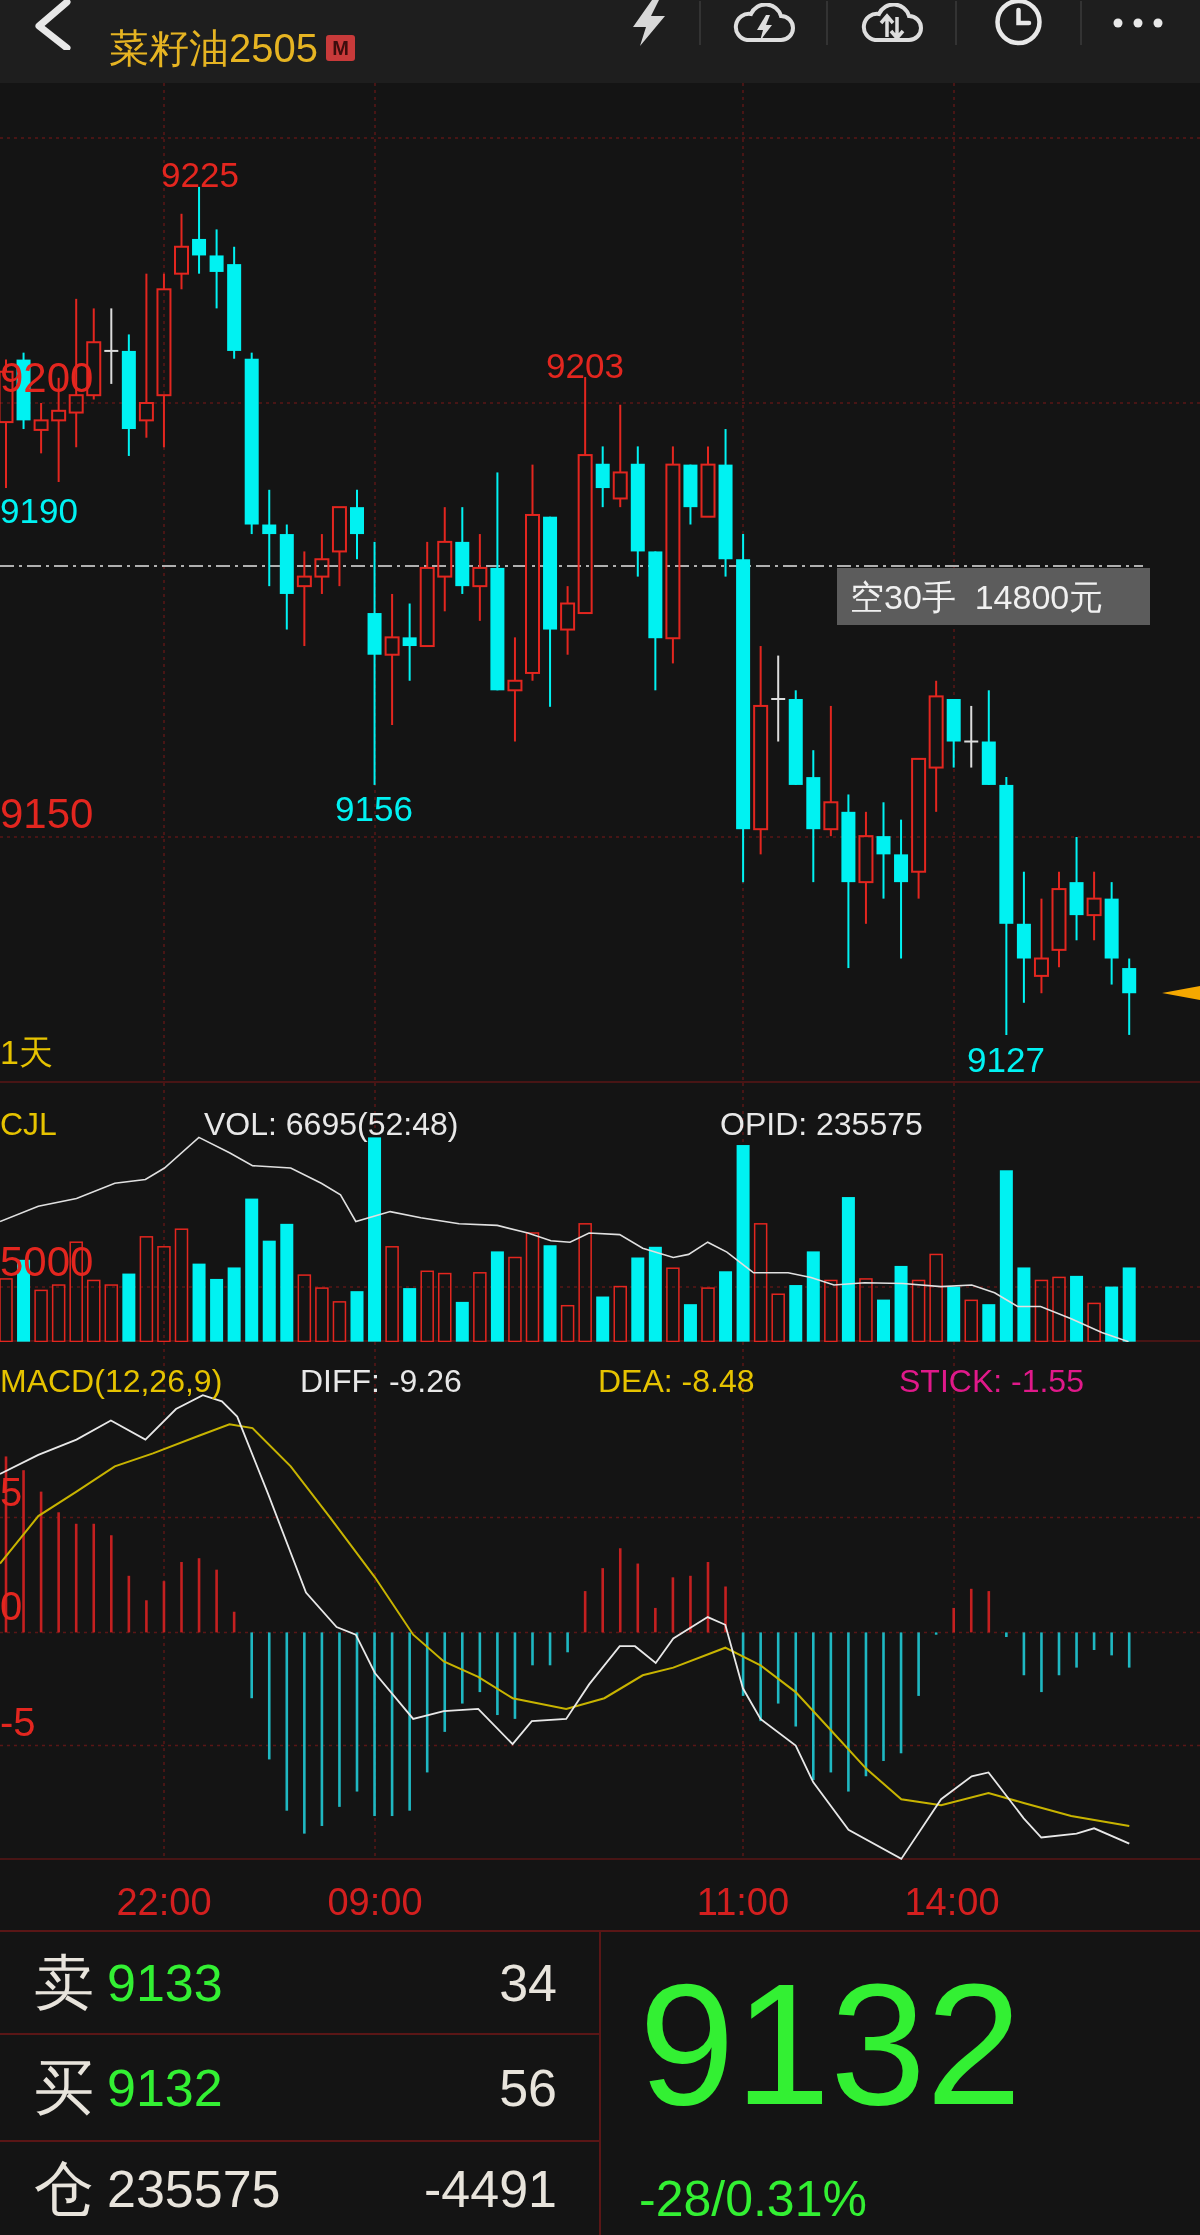 Image resolution: width=1200 pixels, height=2235 pixels. I want to click on quote-price: 9133, so click(165, 1982).